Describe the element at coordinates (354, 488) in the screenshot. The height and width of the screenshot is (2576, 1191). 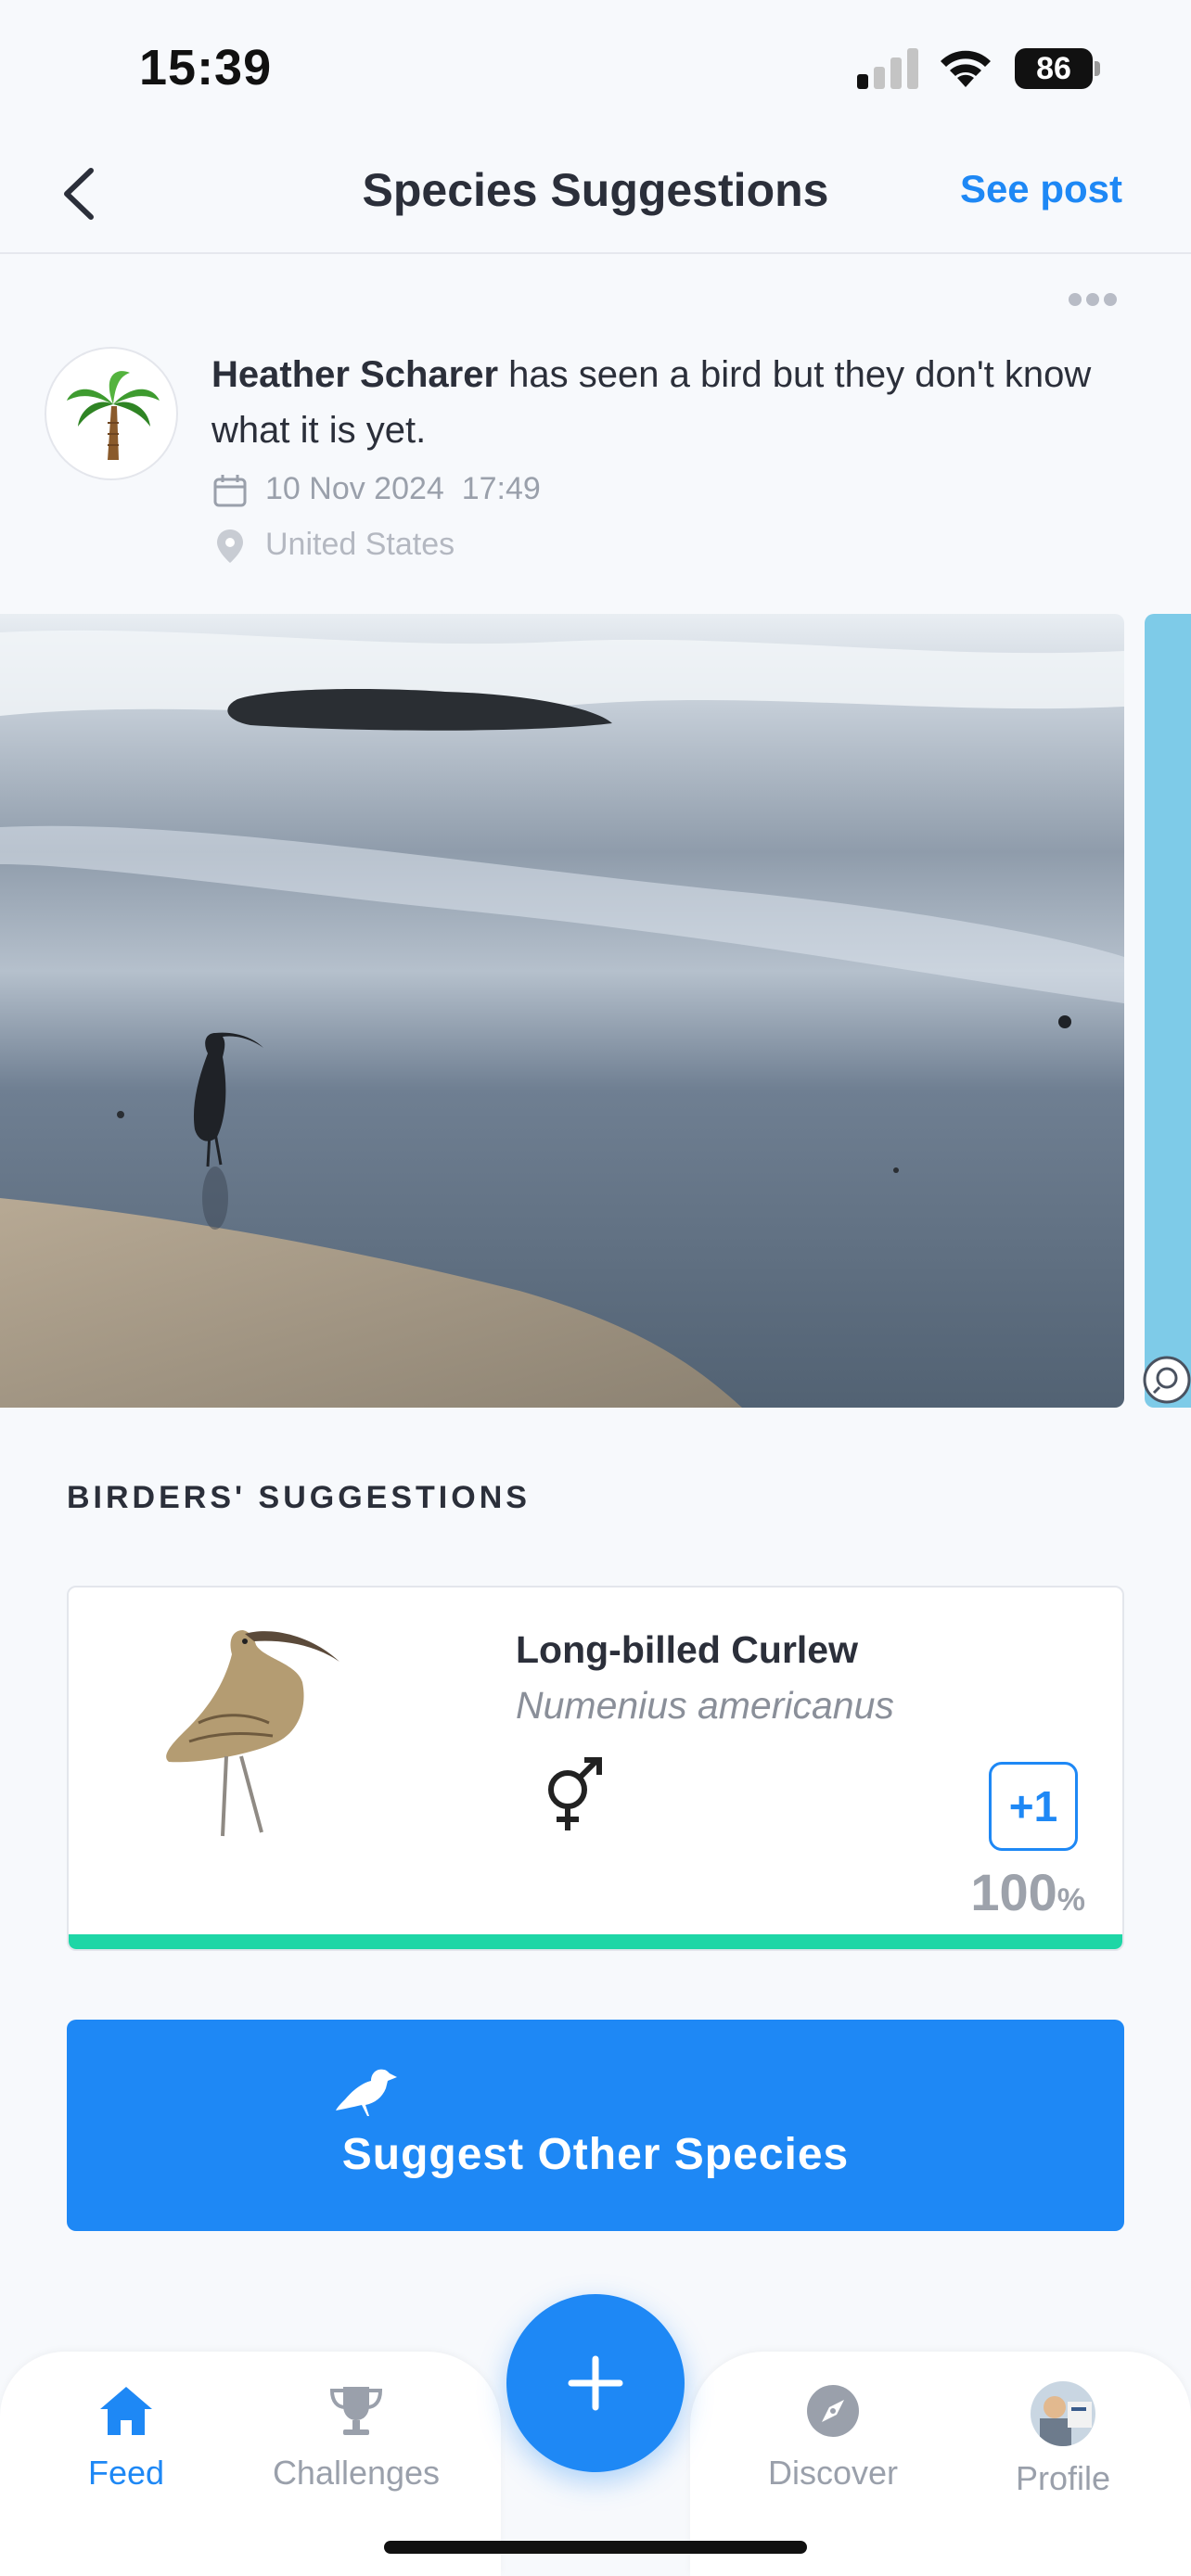
I see `post-date: 10 Nov 2024` at that location.